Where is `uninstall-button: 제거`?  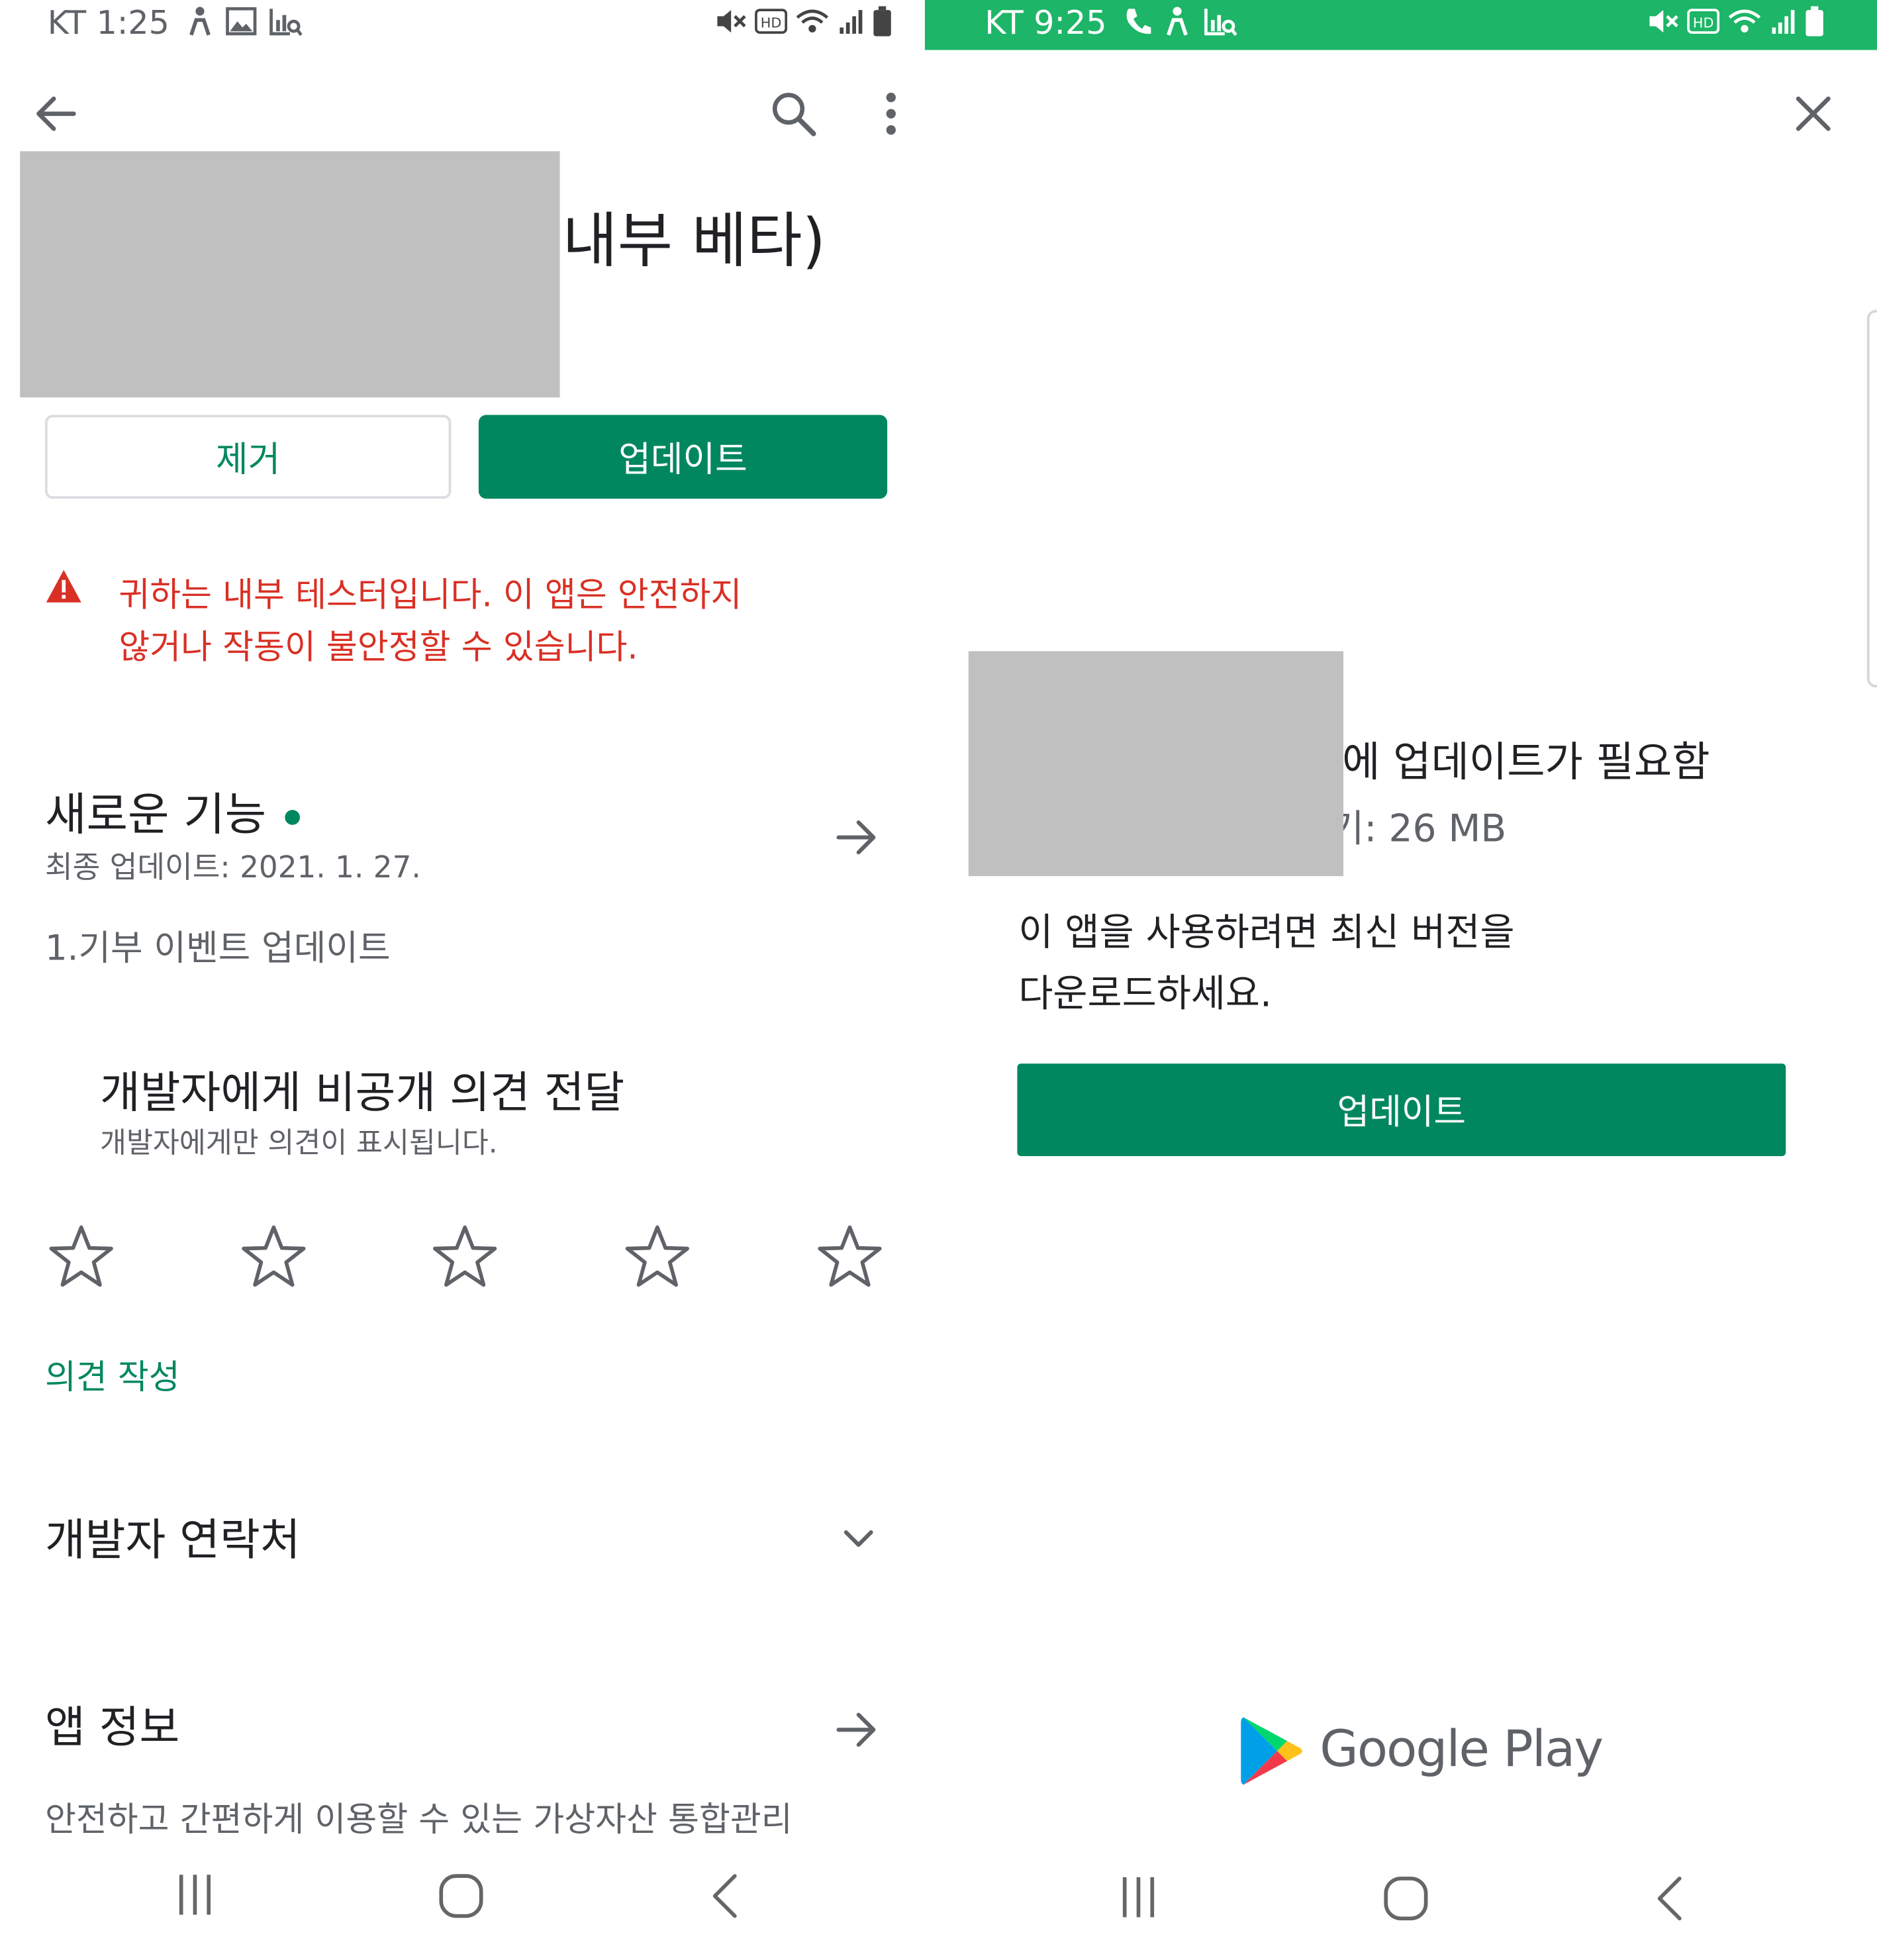 uninstall-button: 제거 is located at coordinates (248, 457).